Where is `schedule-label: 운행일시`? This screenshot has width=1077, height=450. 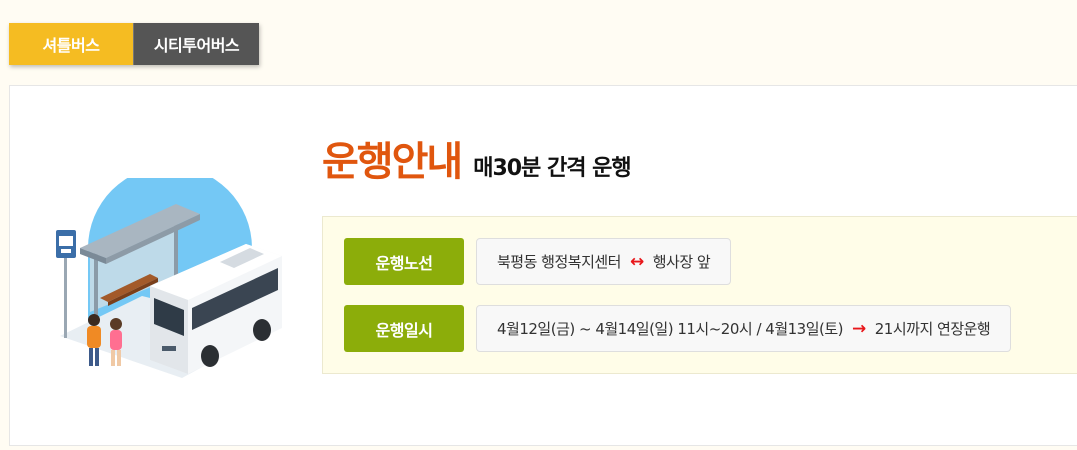 schedule-label: 운행일시 is located at coordinates (404, 328).